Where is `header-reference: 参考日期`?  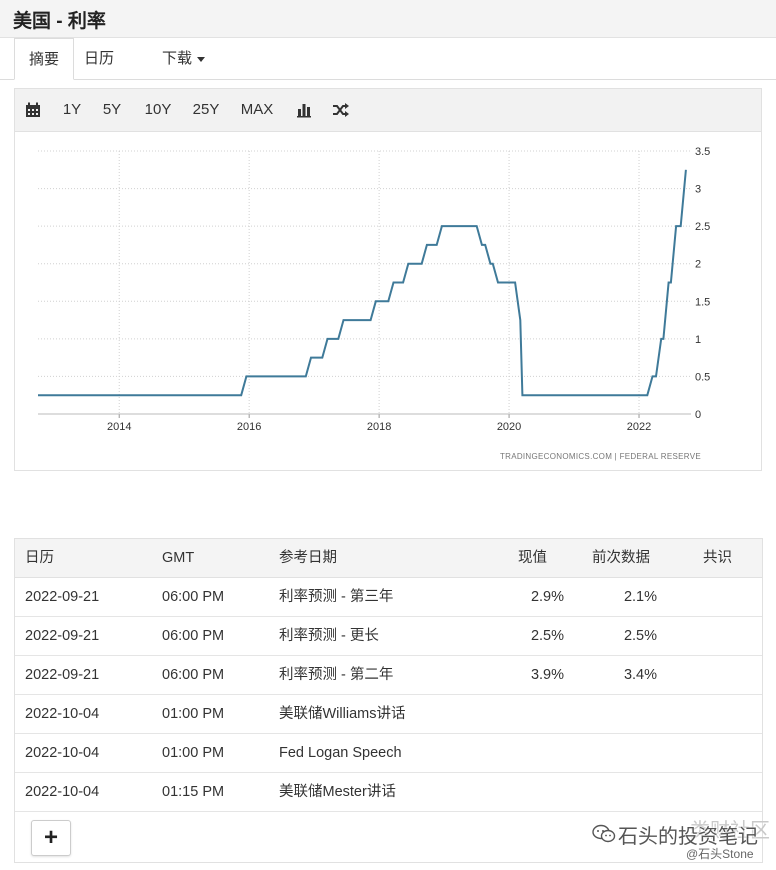
header-reference: 参考日期 is located at coordinates (308, 558).